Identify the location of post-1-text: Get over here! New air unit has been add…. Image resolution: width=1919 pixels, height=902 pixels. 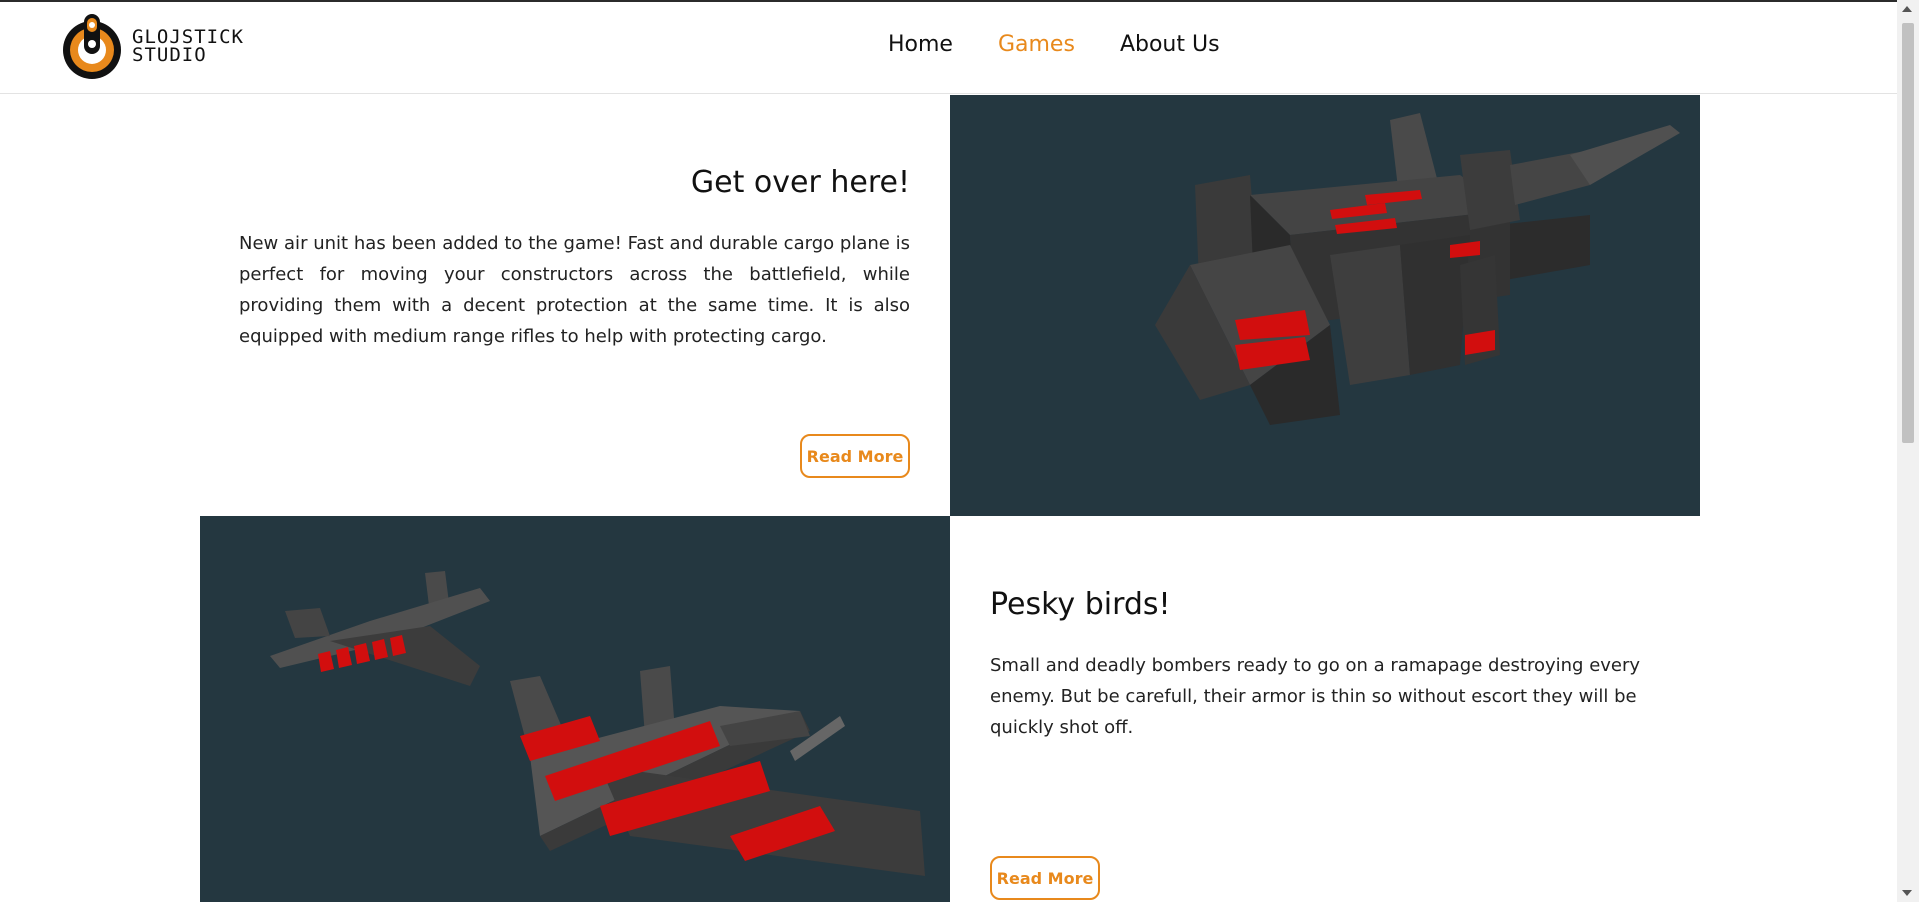
(574, 258).